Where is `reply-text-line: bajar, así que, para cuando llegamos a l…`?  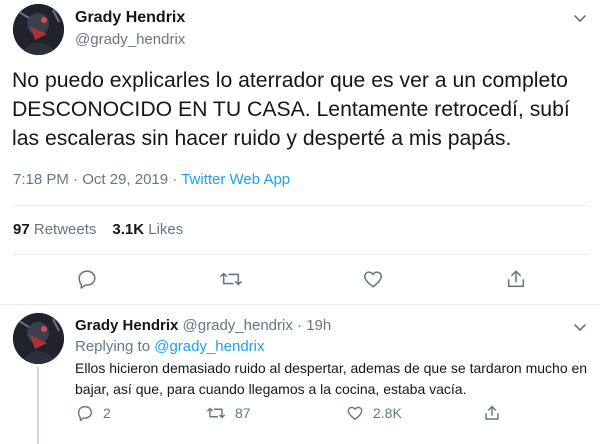 reply-text-line: bajar, así que, para cuando llegamos a l… is located at coordinates (271, 389).